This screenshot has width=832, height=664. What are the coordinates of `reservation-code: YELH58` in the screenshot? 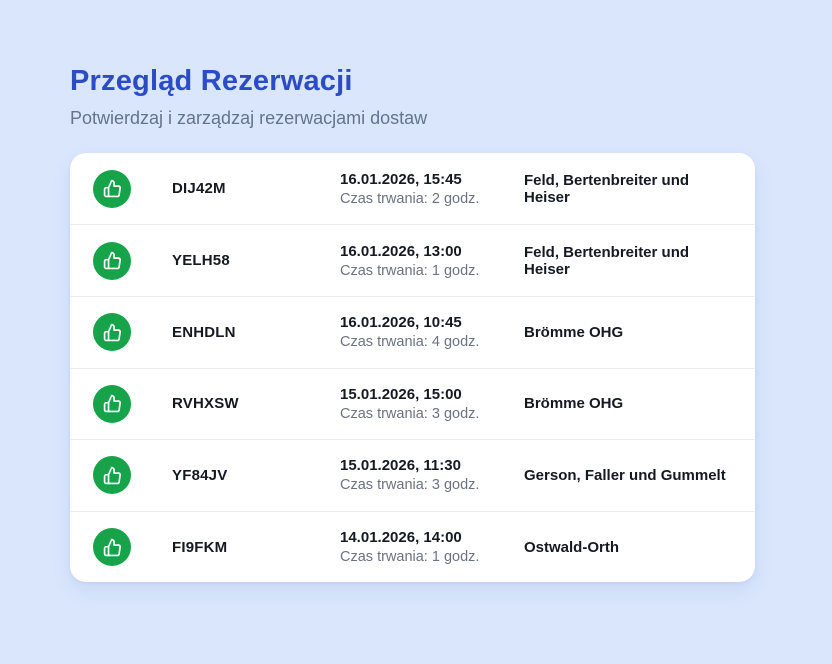 It's located at (201, 261).